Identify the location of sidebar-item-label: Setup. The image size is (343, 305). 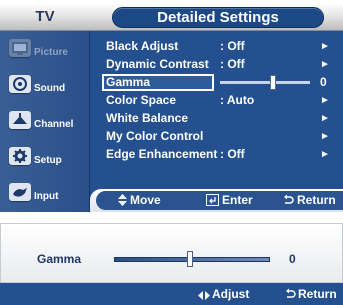
(48, 160).